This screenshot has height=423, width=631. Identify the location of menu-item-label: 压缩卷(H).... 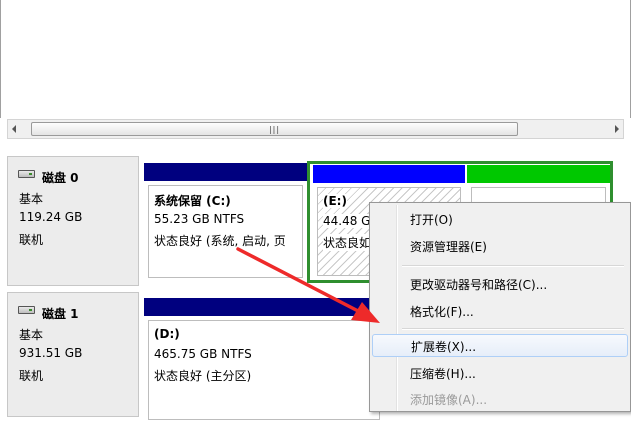
(443, 374).